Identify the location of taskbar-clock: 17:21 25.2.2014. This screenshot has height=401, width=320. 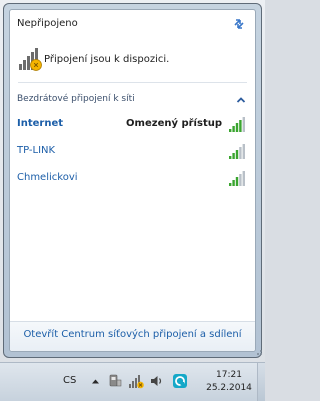
(229, 382).